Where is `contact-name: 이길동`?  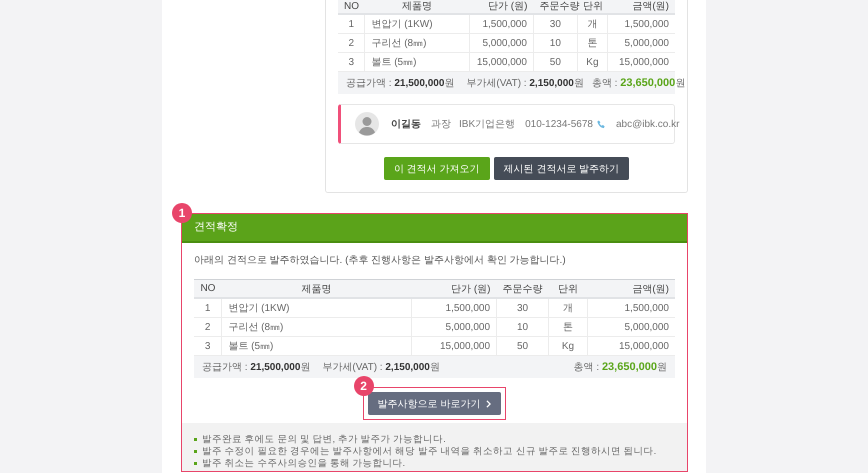 contact-name: 이길동 is located at coordinates (406, 124).